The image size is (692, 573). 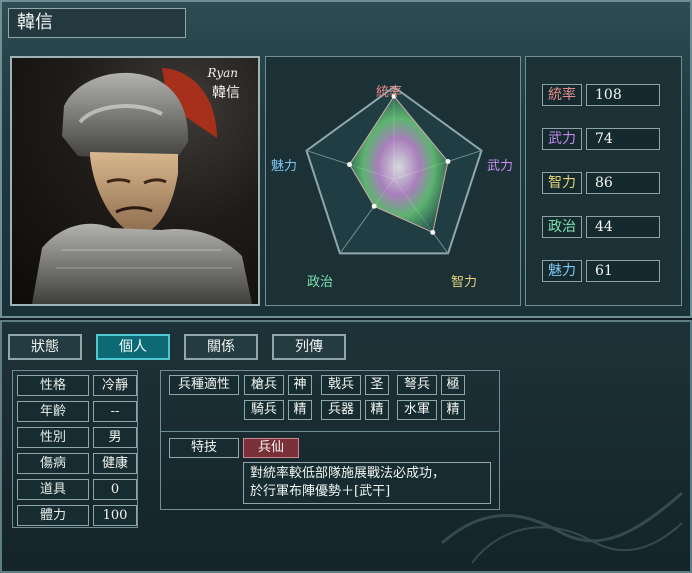 I want to click on stat-label: 武力, so click(x=562, y=139).